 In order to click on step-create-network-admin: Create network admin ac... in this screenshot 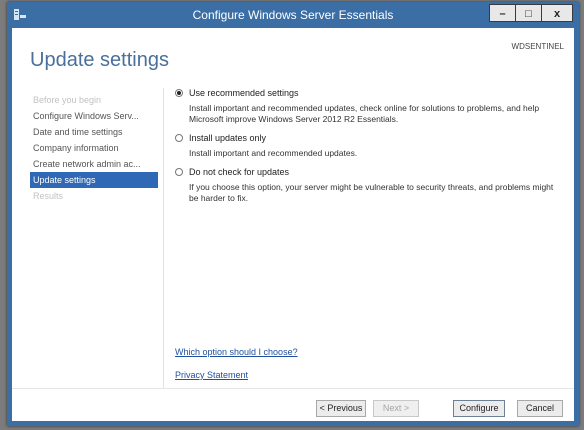, I will do `click(87, 164)`.